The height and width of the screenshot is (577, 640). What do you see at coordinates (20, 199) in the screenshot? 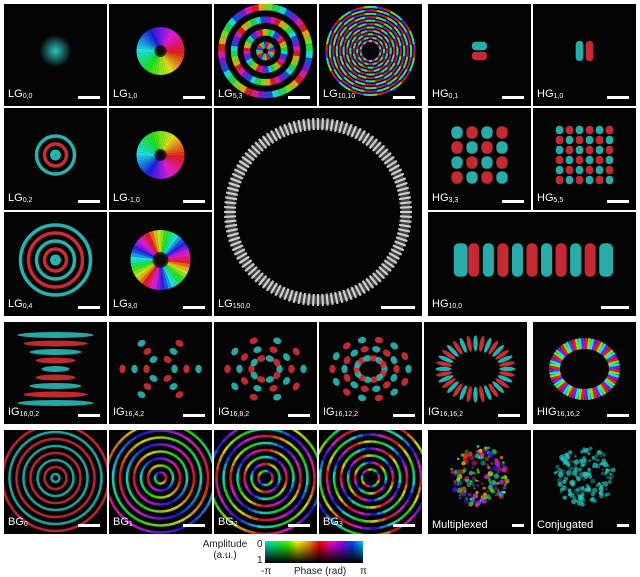
I see `panel-label: LG0,2` at bounding box center [20, 199].